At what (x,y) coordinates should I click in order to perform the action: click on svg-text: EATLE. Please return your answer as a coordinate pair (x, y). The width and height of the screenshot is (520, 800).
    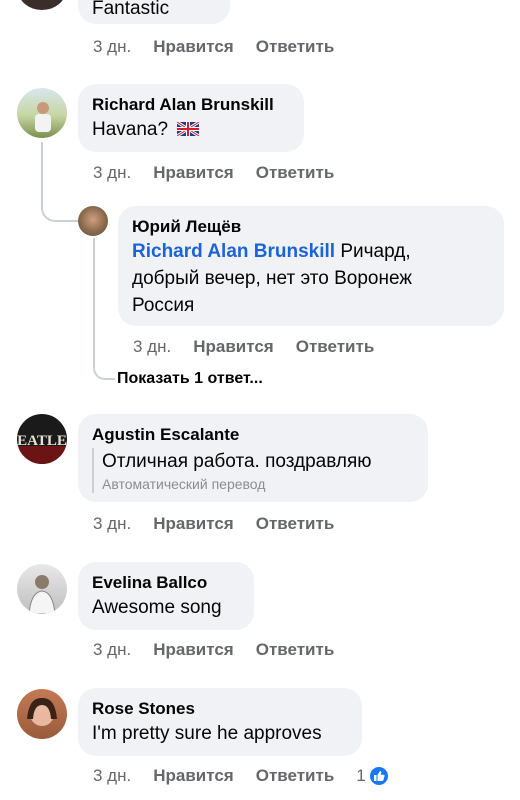
    Looking at the image, I should click on (42, 441).